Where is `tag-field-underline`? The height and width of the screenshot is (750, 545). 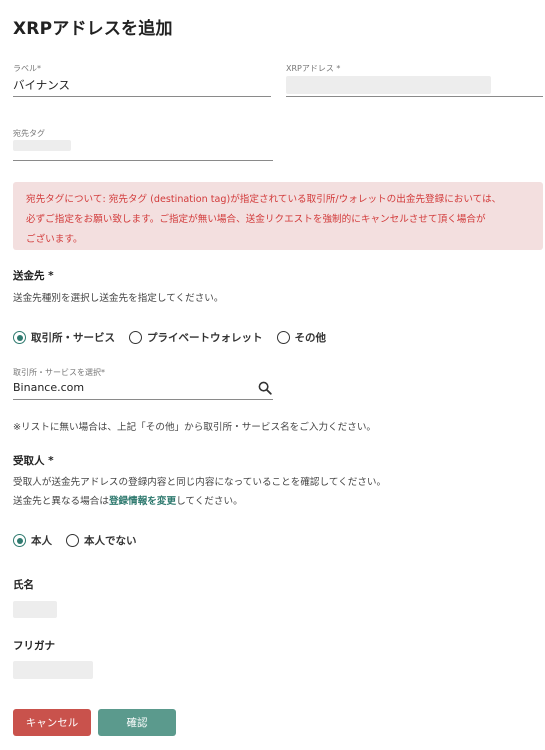
tag-field-underline is located at coordinates (143, 160).